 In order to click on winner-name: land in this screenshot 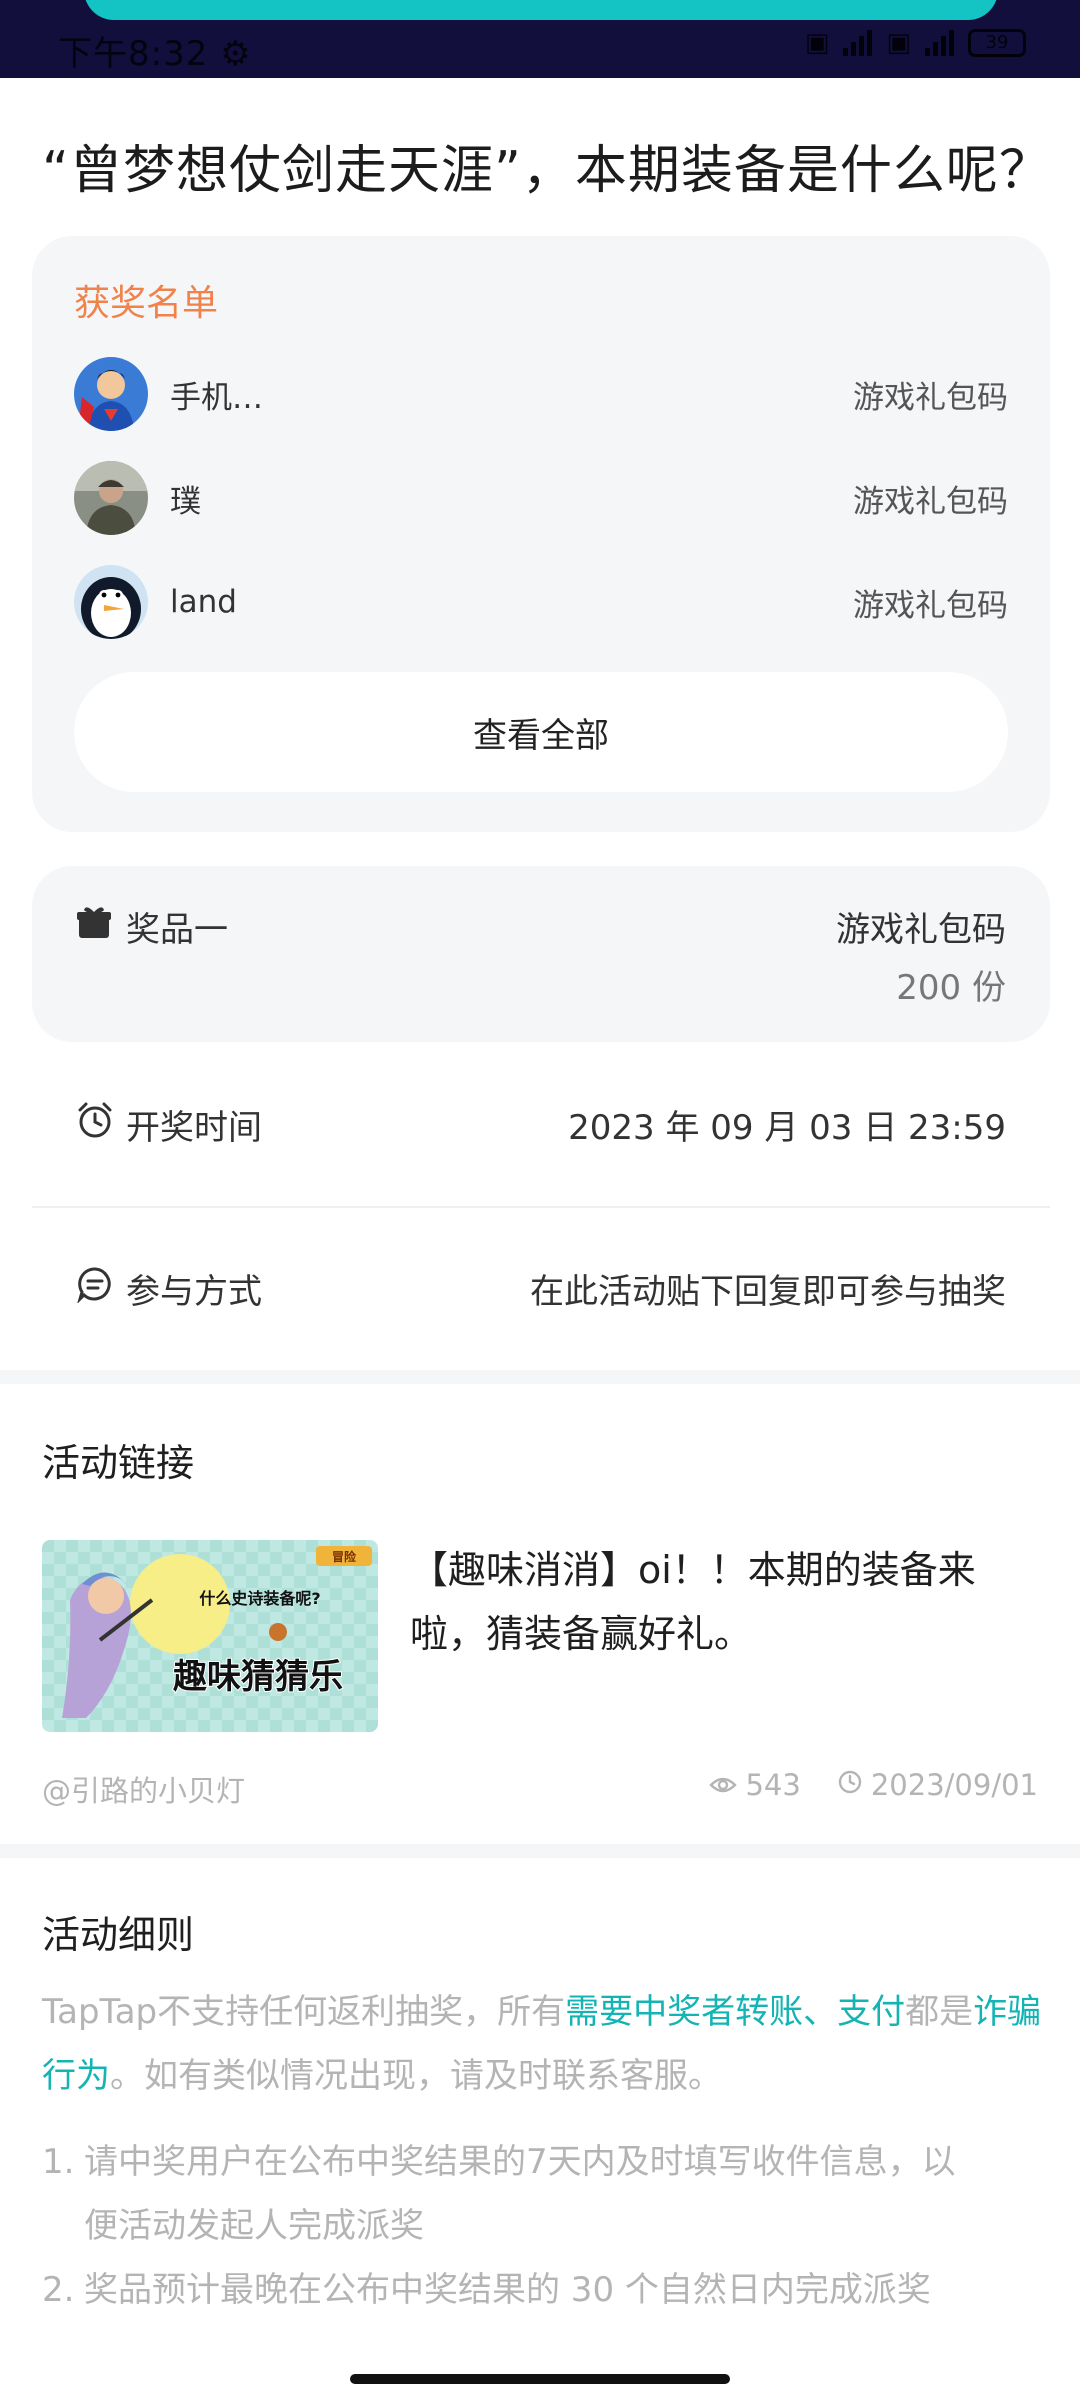, I will do `click(203, 602)`.